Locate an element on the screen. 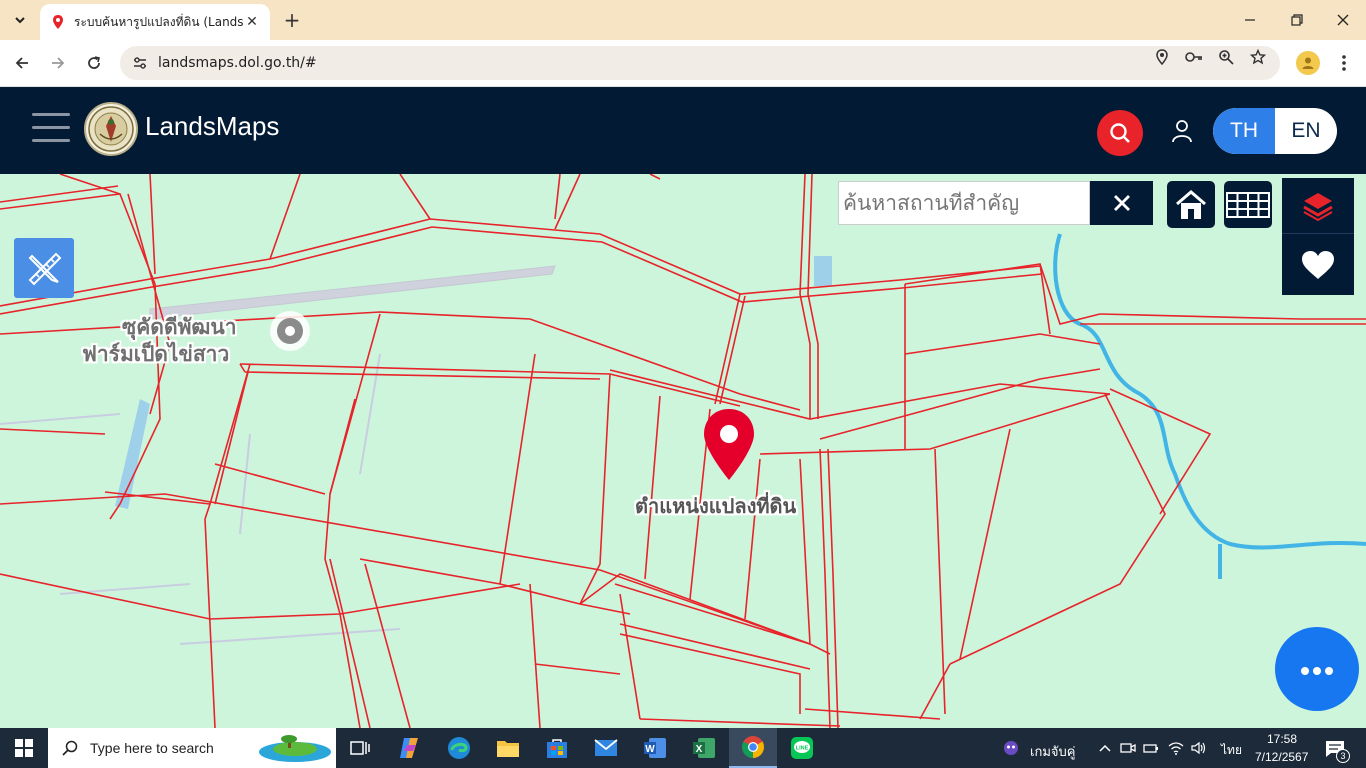 The height and width of the screenshot is (768, 1366). taskbar-line: LINE is located at coordinates (802, 748).